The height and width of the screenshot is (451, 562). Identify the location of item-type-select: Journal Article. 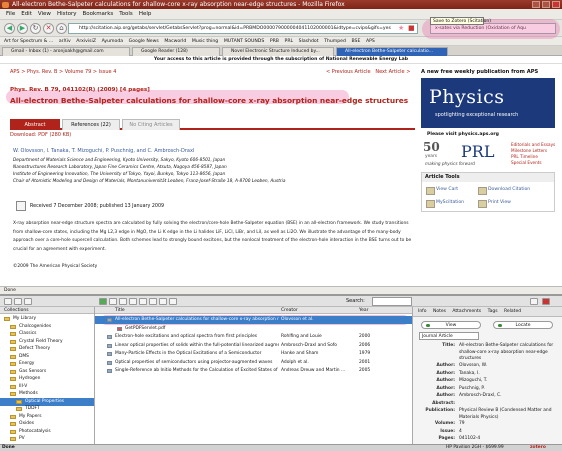
(449, 336).